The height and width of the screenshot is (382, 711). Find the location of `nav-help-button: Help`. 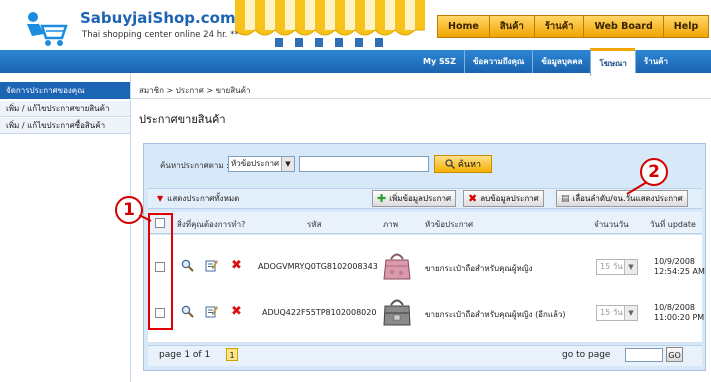

nav-help-button: Help is located at coordinates (686, 26).